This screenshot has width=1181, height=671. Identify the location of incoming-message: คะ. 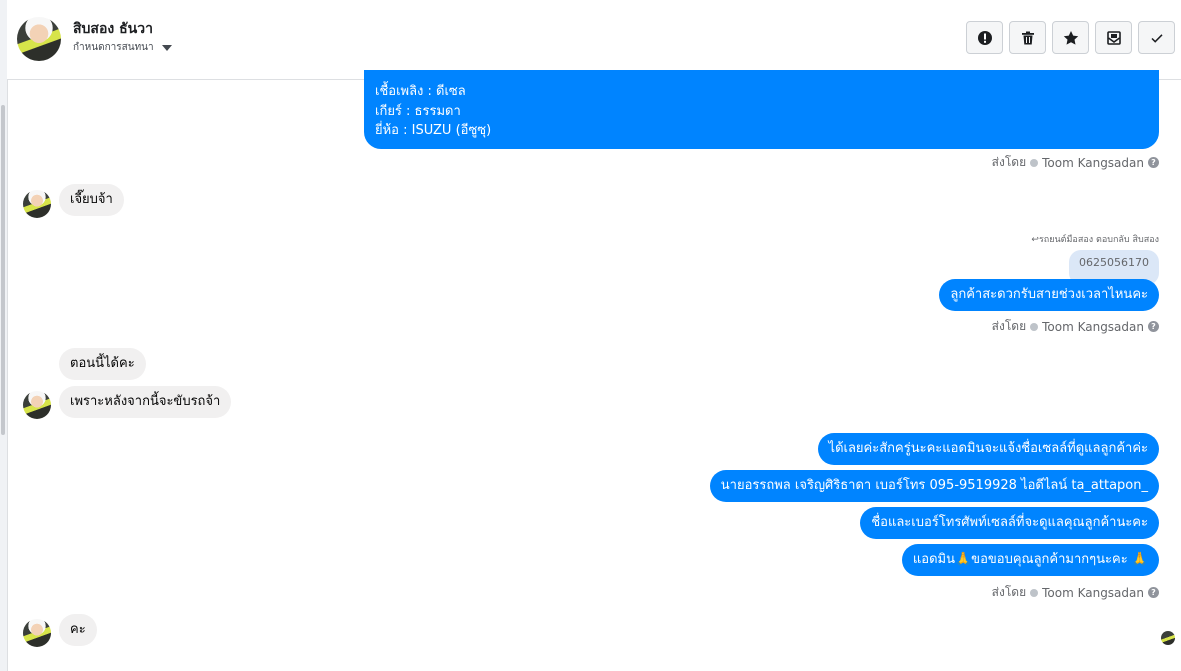
(78, 630).